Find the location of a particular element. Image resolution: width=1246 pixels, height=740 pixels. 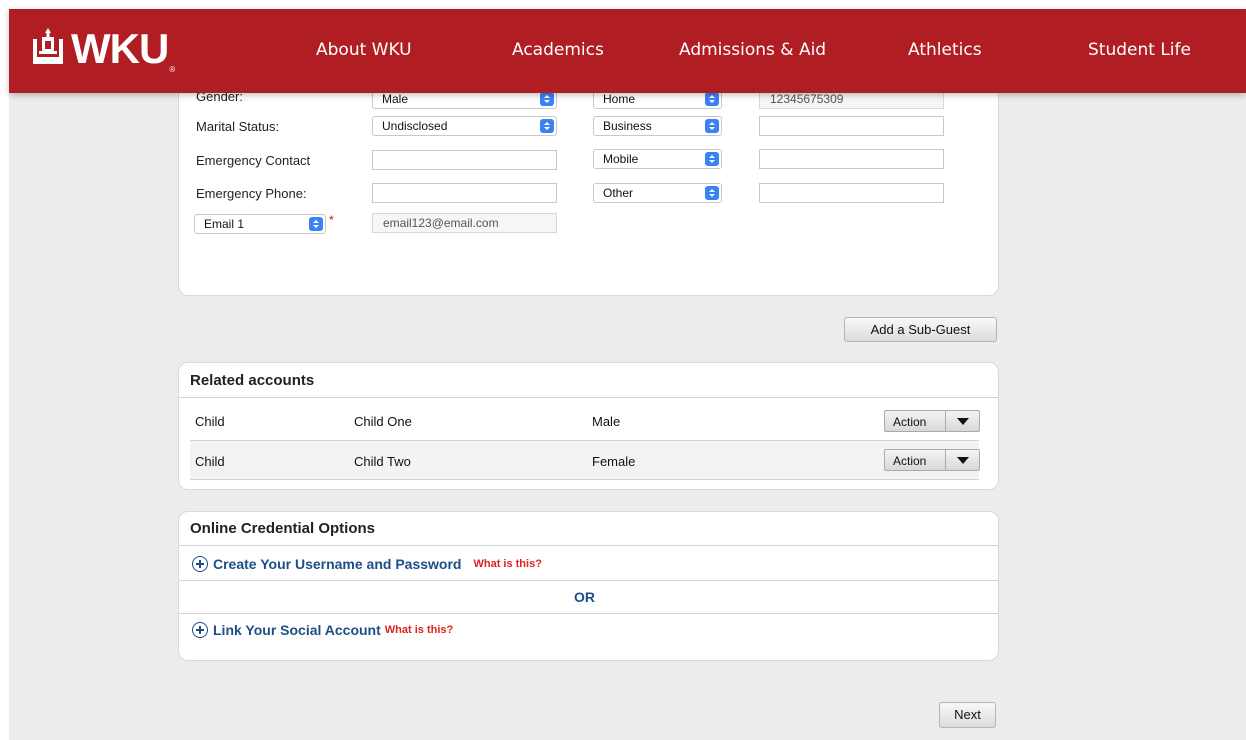

related-accounts-title: Related accounts is located at coordinates (252, 380).